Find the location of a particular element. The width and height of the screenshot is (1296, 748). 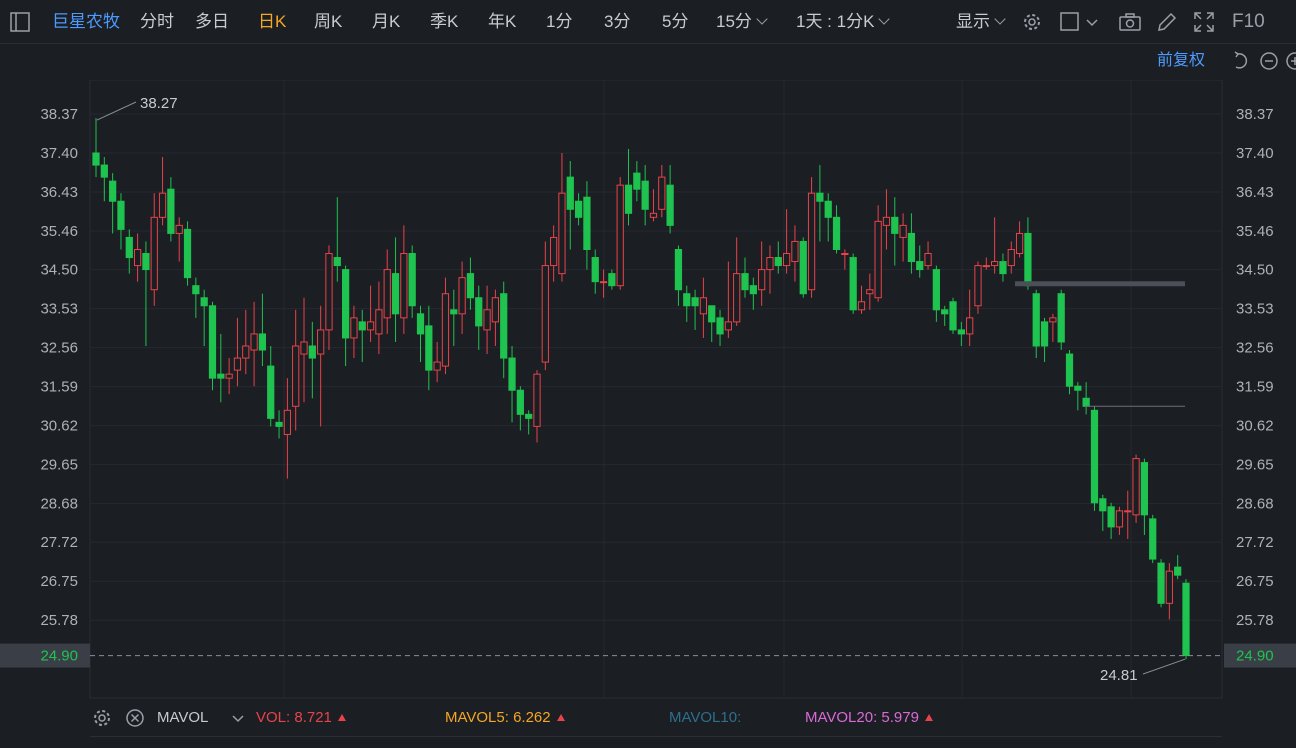

tab-period-5min: 5分 is located at coordinates (675, 22).